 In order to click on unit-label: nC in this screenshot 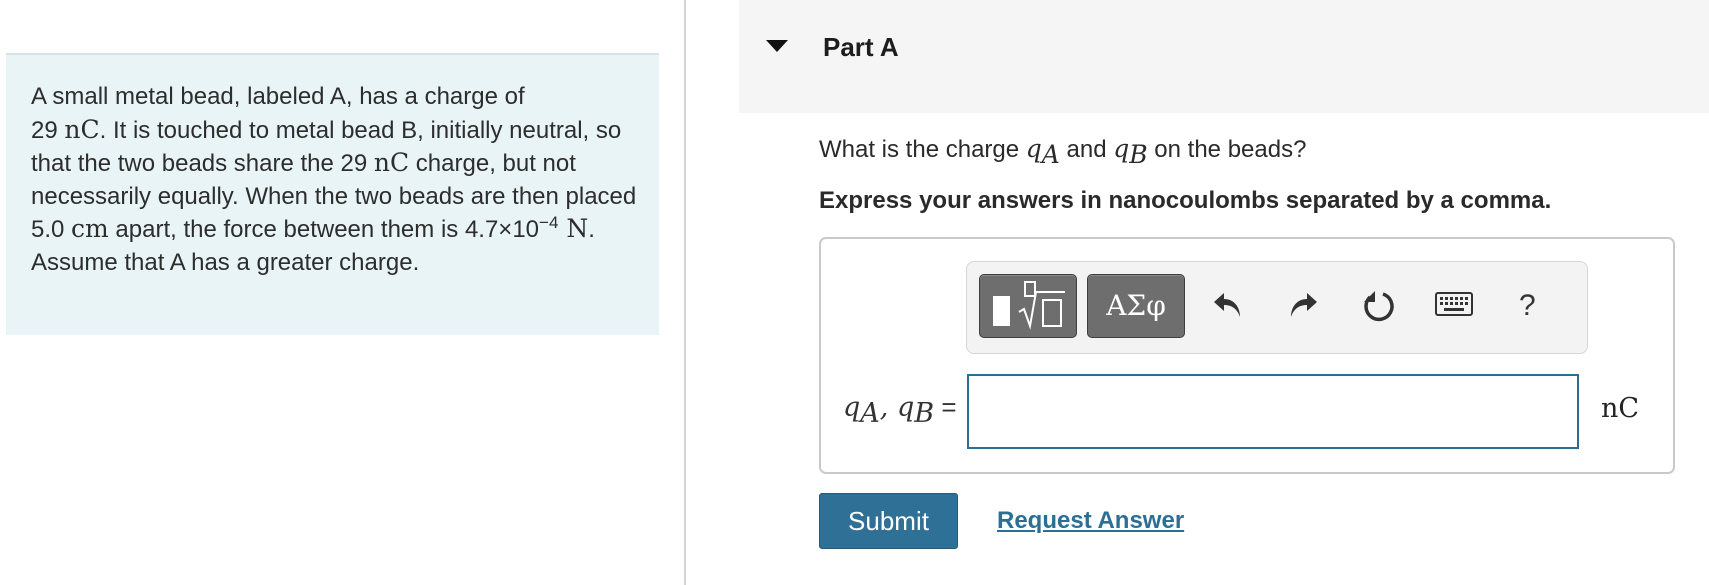, I will do `click(1620, 408)`.